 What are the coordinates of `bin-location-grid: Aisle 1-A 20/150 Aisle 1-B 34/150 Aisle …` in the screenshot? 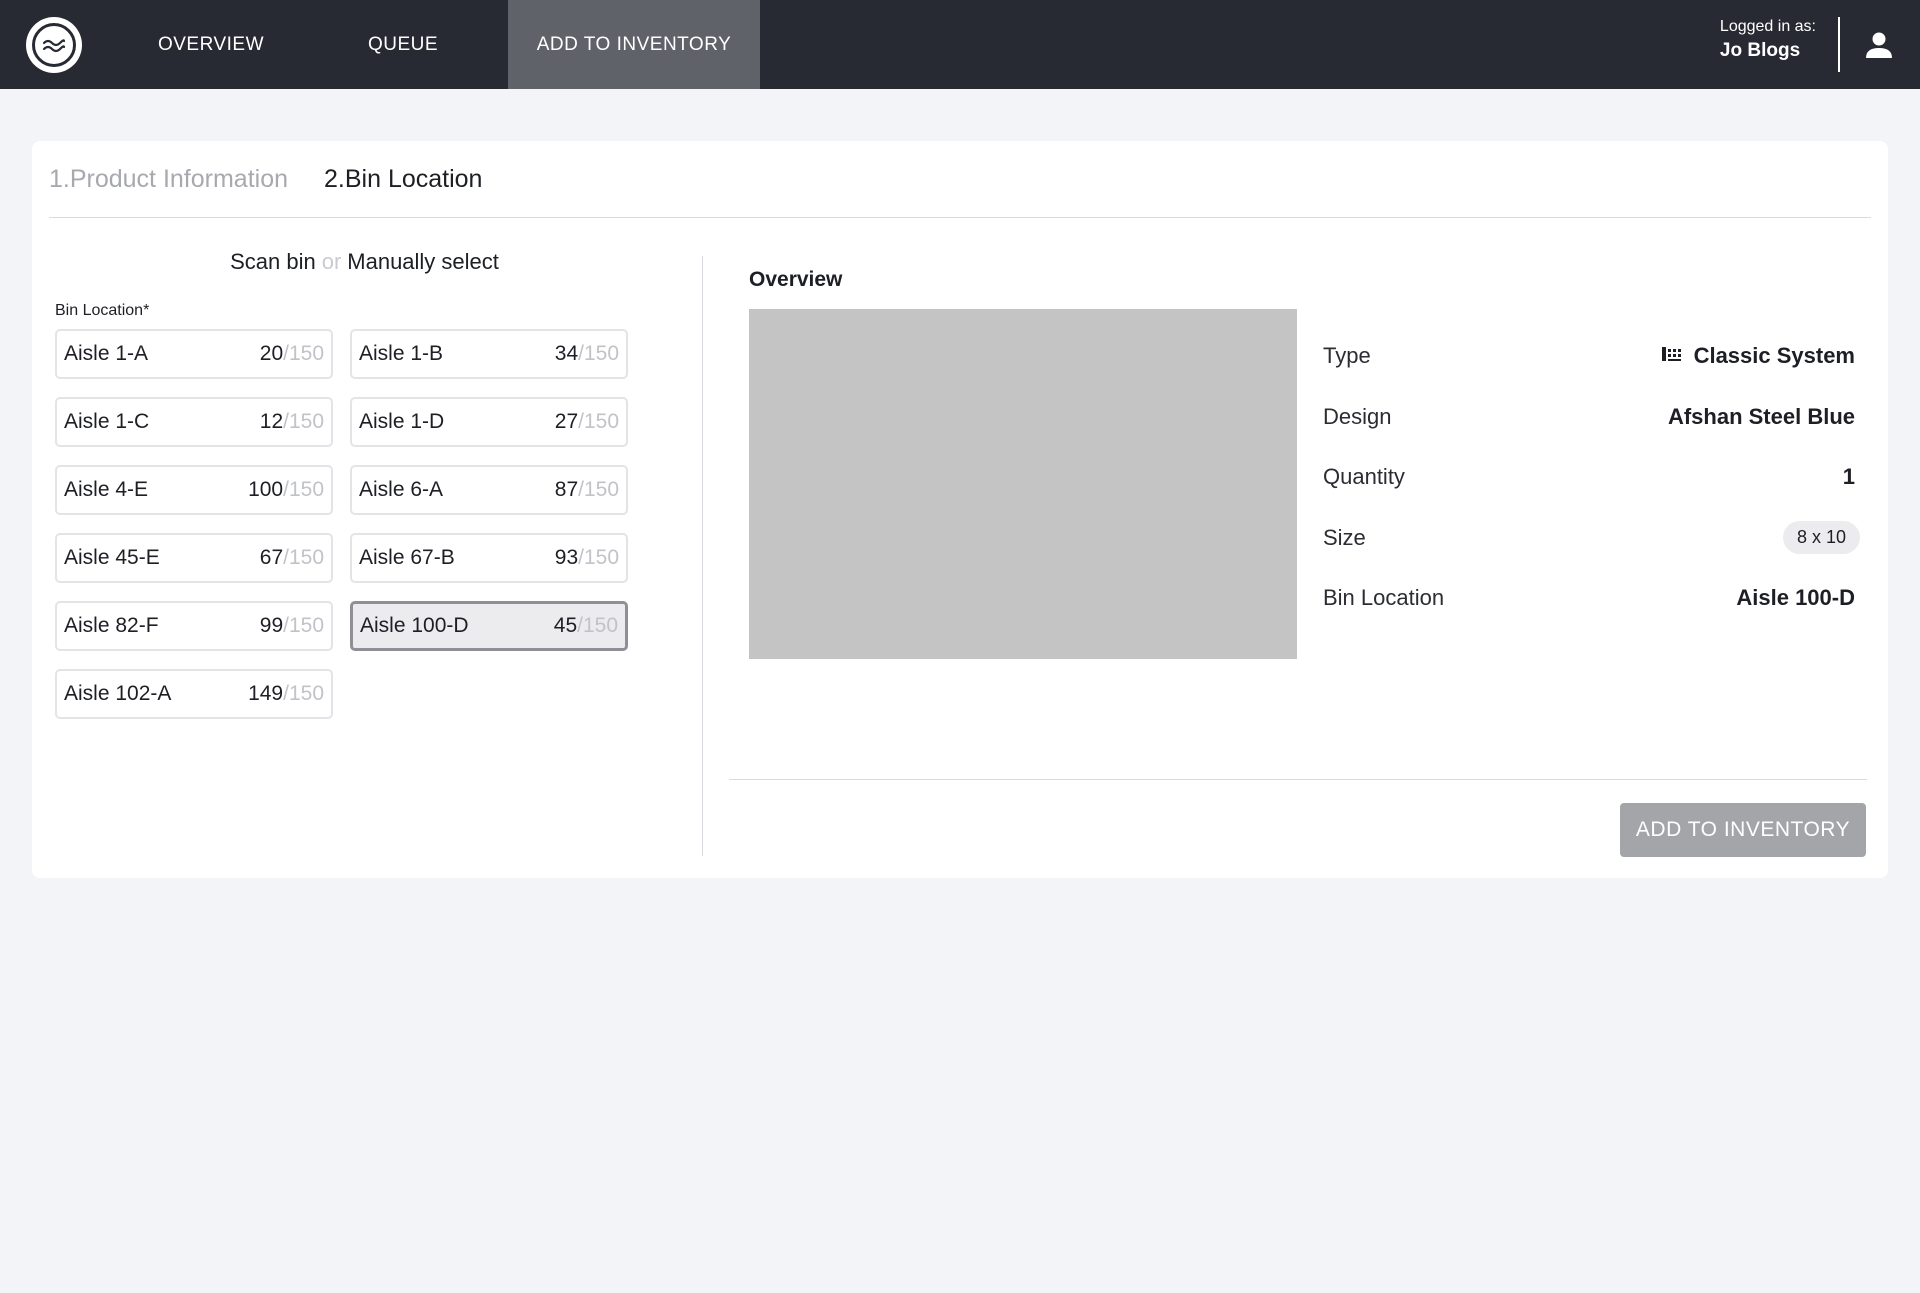 It's located at (341, 524).